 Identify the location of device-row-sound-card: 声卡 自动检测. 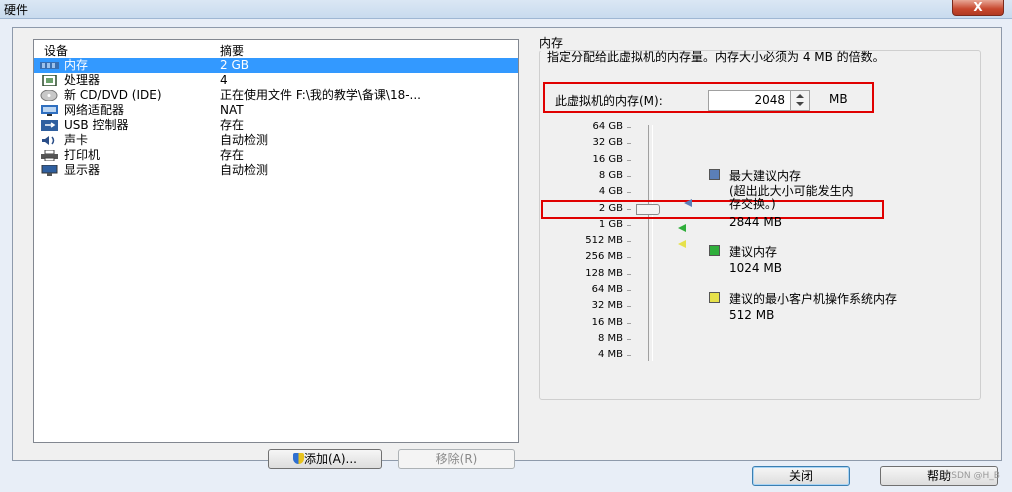
(276, 140).